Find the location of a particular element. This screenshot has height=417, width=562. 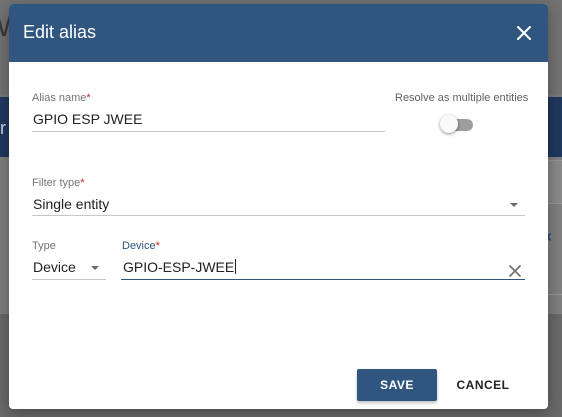

device-underline is located at coordinates (323, 279).